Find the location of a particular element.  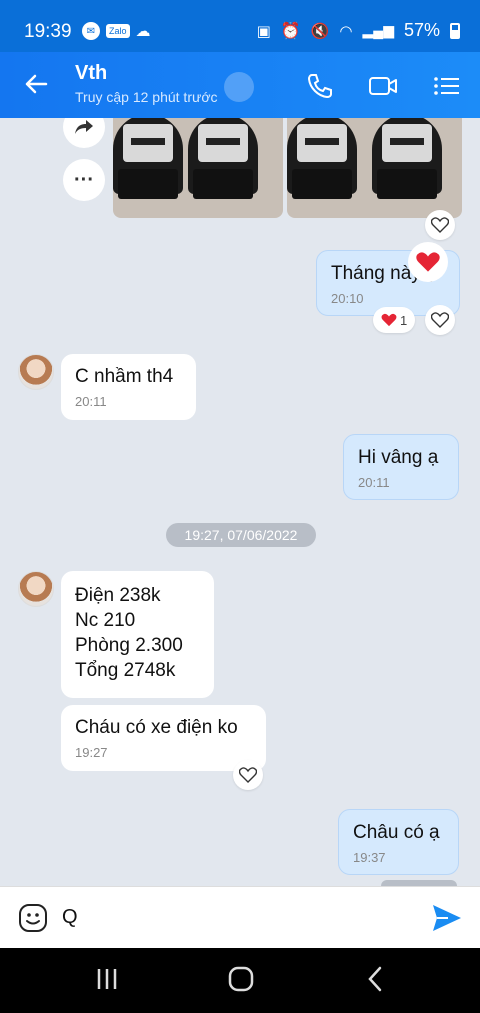

weather-icon: ☁ is located at coordinates (143, 31).